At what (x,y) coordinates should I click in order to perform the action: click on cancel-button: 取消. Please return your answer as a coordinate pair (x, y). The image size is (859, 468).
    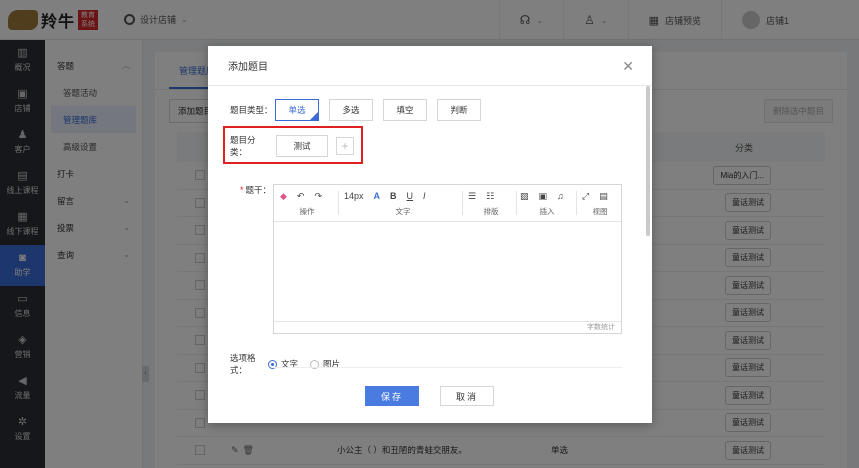
    Looking at the image, I should click on (467, 396).